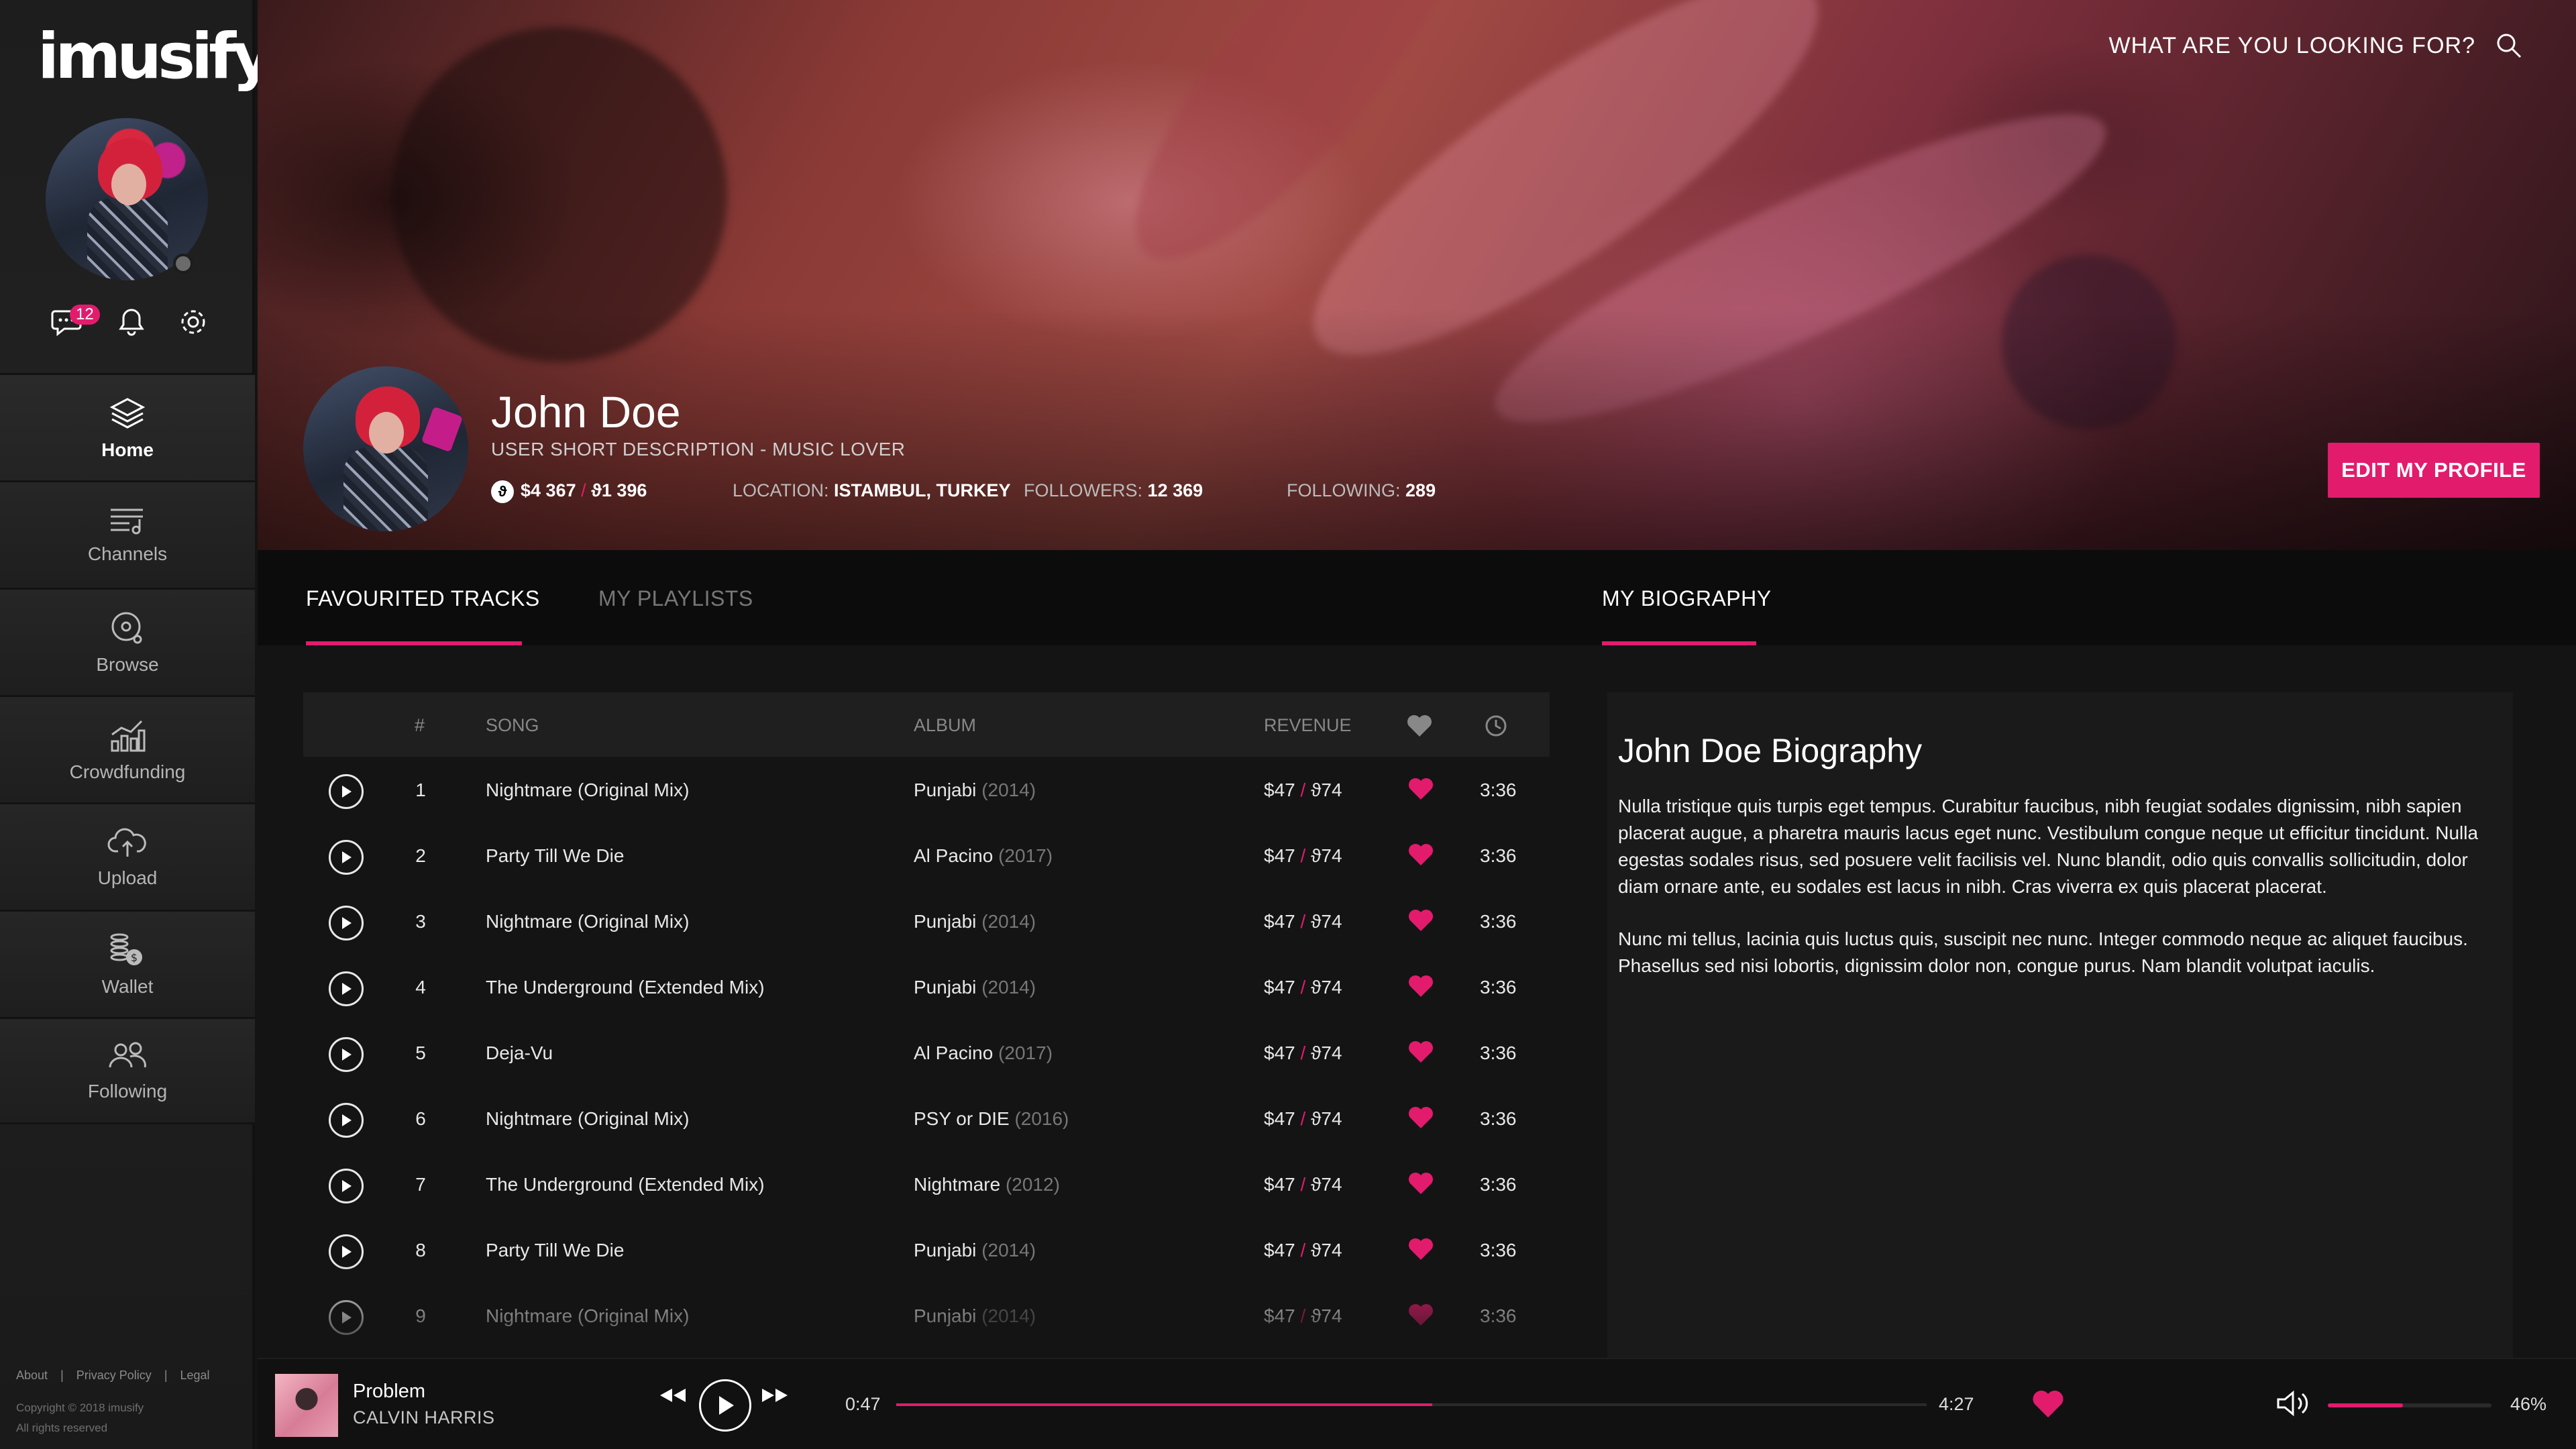 The image size is (2576, 1449). Describe the element at coordinates (127, 534) in the screenshot. I see `nav-item-channels: Channels` at that location.